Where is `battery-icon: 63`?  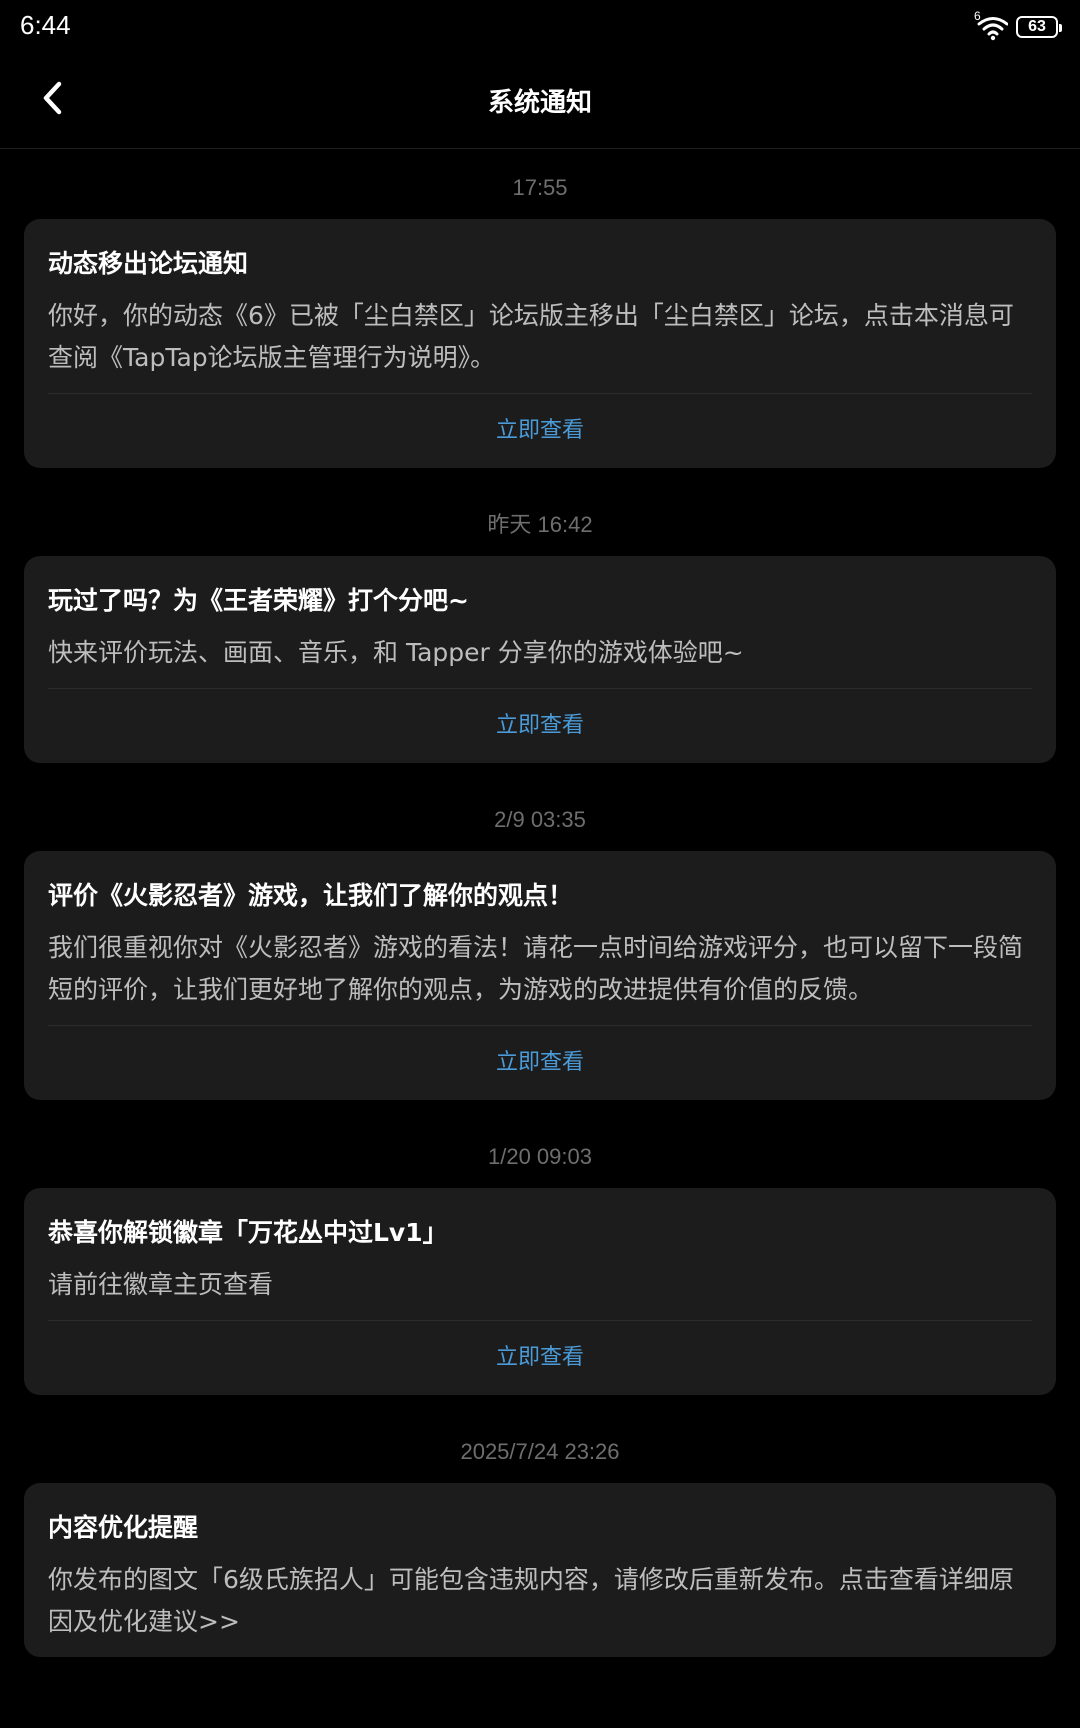 battery-icon: 63 is located at coordinates (1039, 27).